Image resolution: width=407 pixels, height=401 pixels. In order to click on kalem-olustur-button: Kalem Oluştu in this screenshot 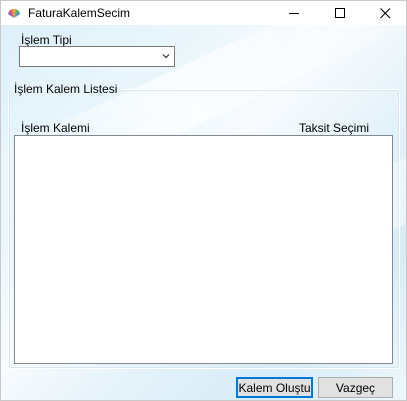, I will do `click(274, 387)`.